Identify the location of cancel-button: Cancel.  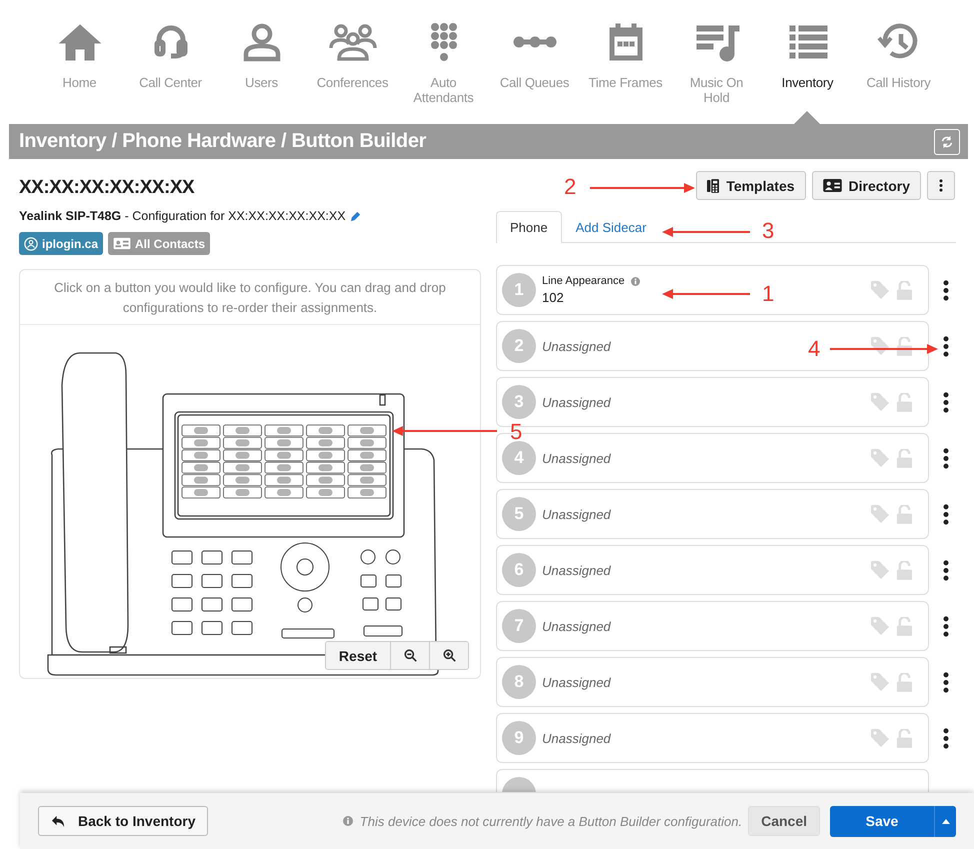
(784, 821).